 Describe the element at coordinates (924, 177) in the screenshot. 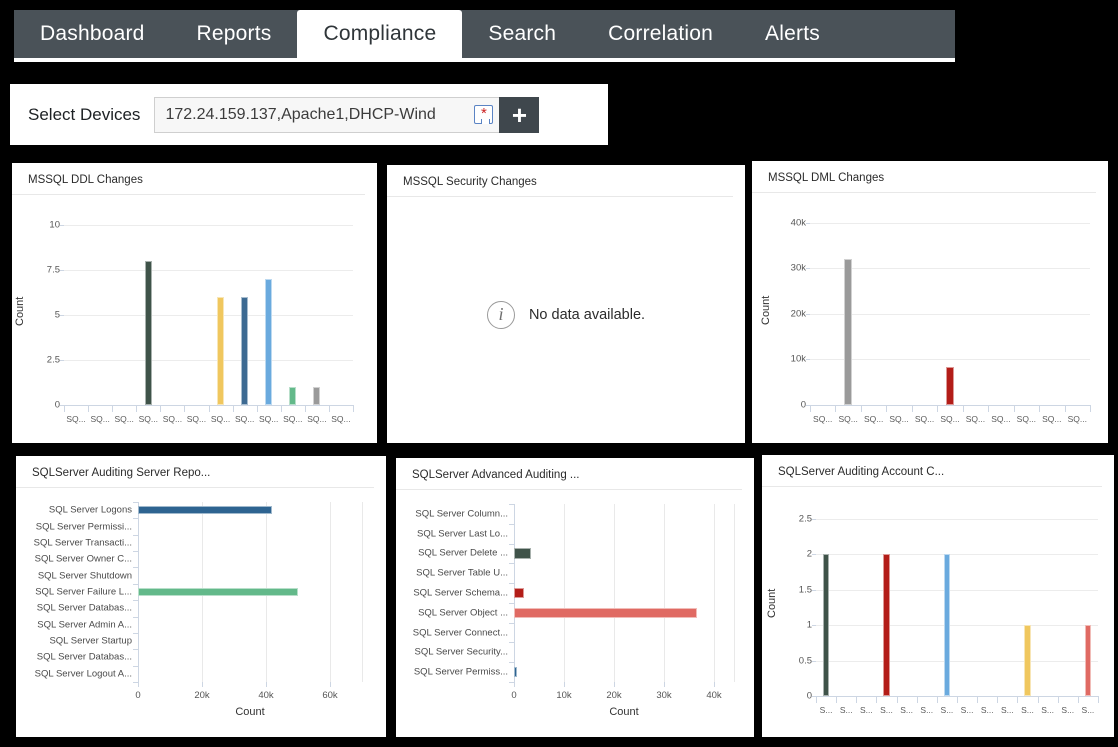

I see `panel-title: MSSQL DML Changes` at that location.